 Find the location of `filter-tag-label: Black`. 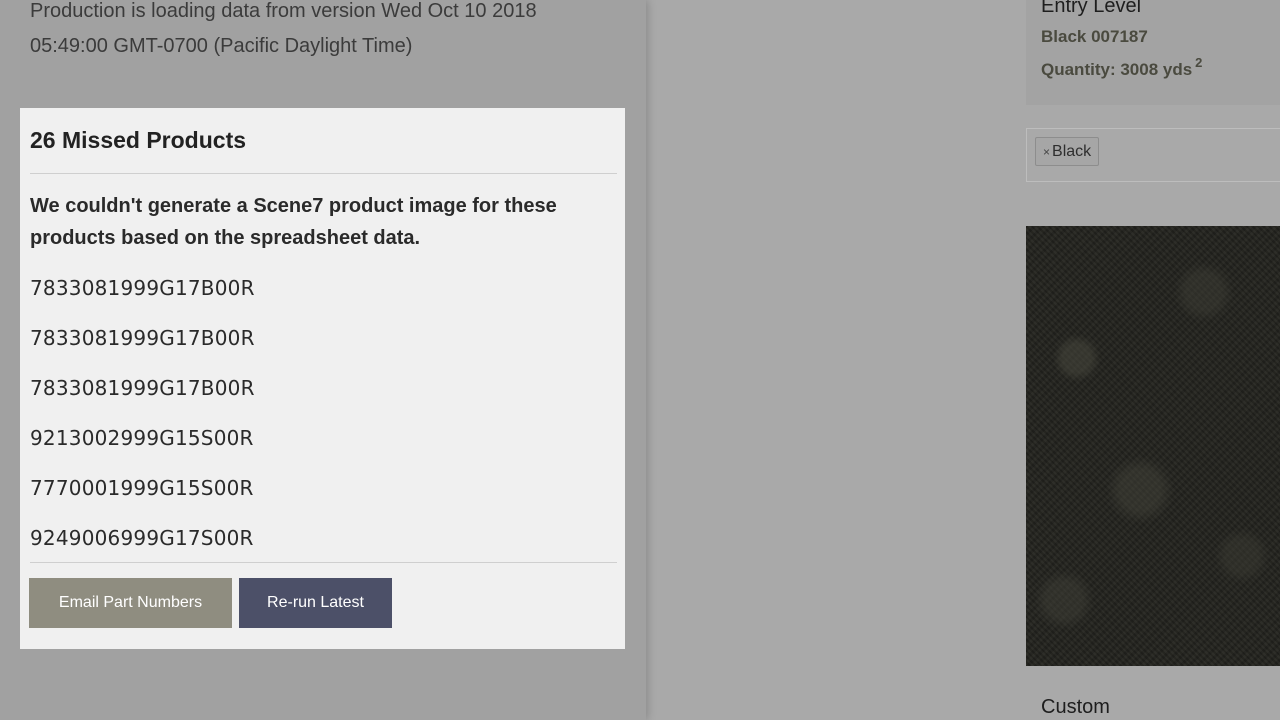

filter-tag-label: Black is located at coordinates (1072, 151).